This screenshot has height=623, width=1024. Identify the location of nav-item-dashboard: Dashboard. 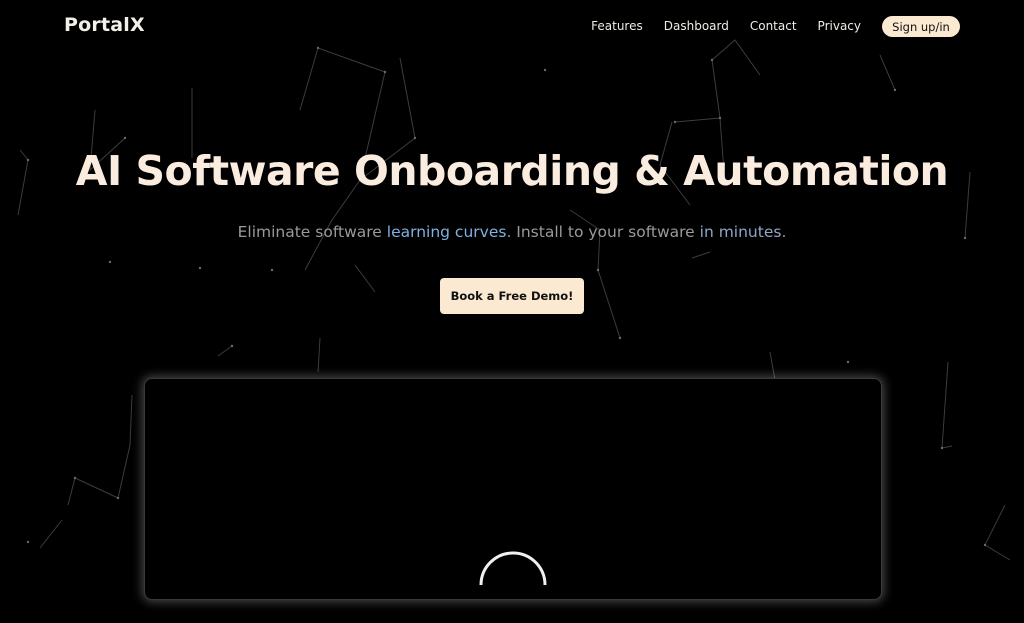
(696, 26).